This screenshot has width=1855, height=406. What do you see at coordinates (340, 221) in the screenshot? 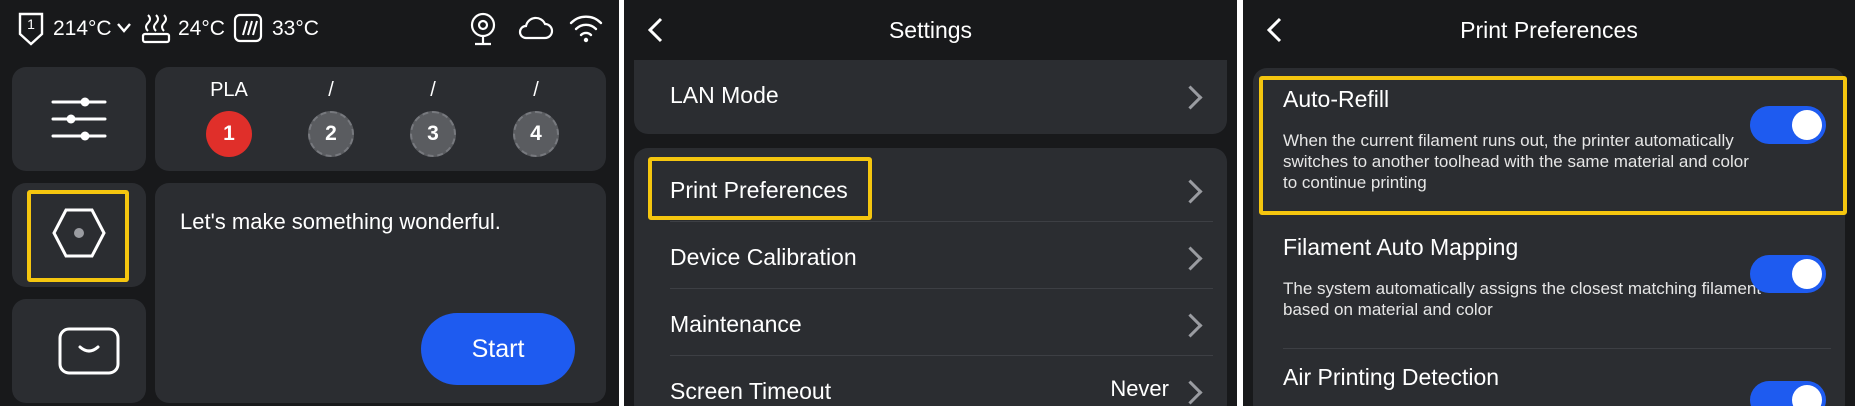
I see `welcome-text: Let's make something wonderful.` at bounding box center [340, 221].